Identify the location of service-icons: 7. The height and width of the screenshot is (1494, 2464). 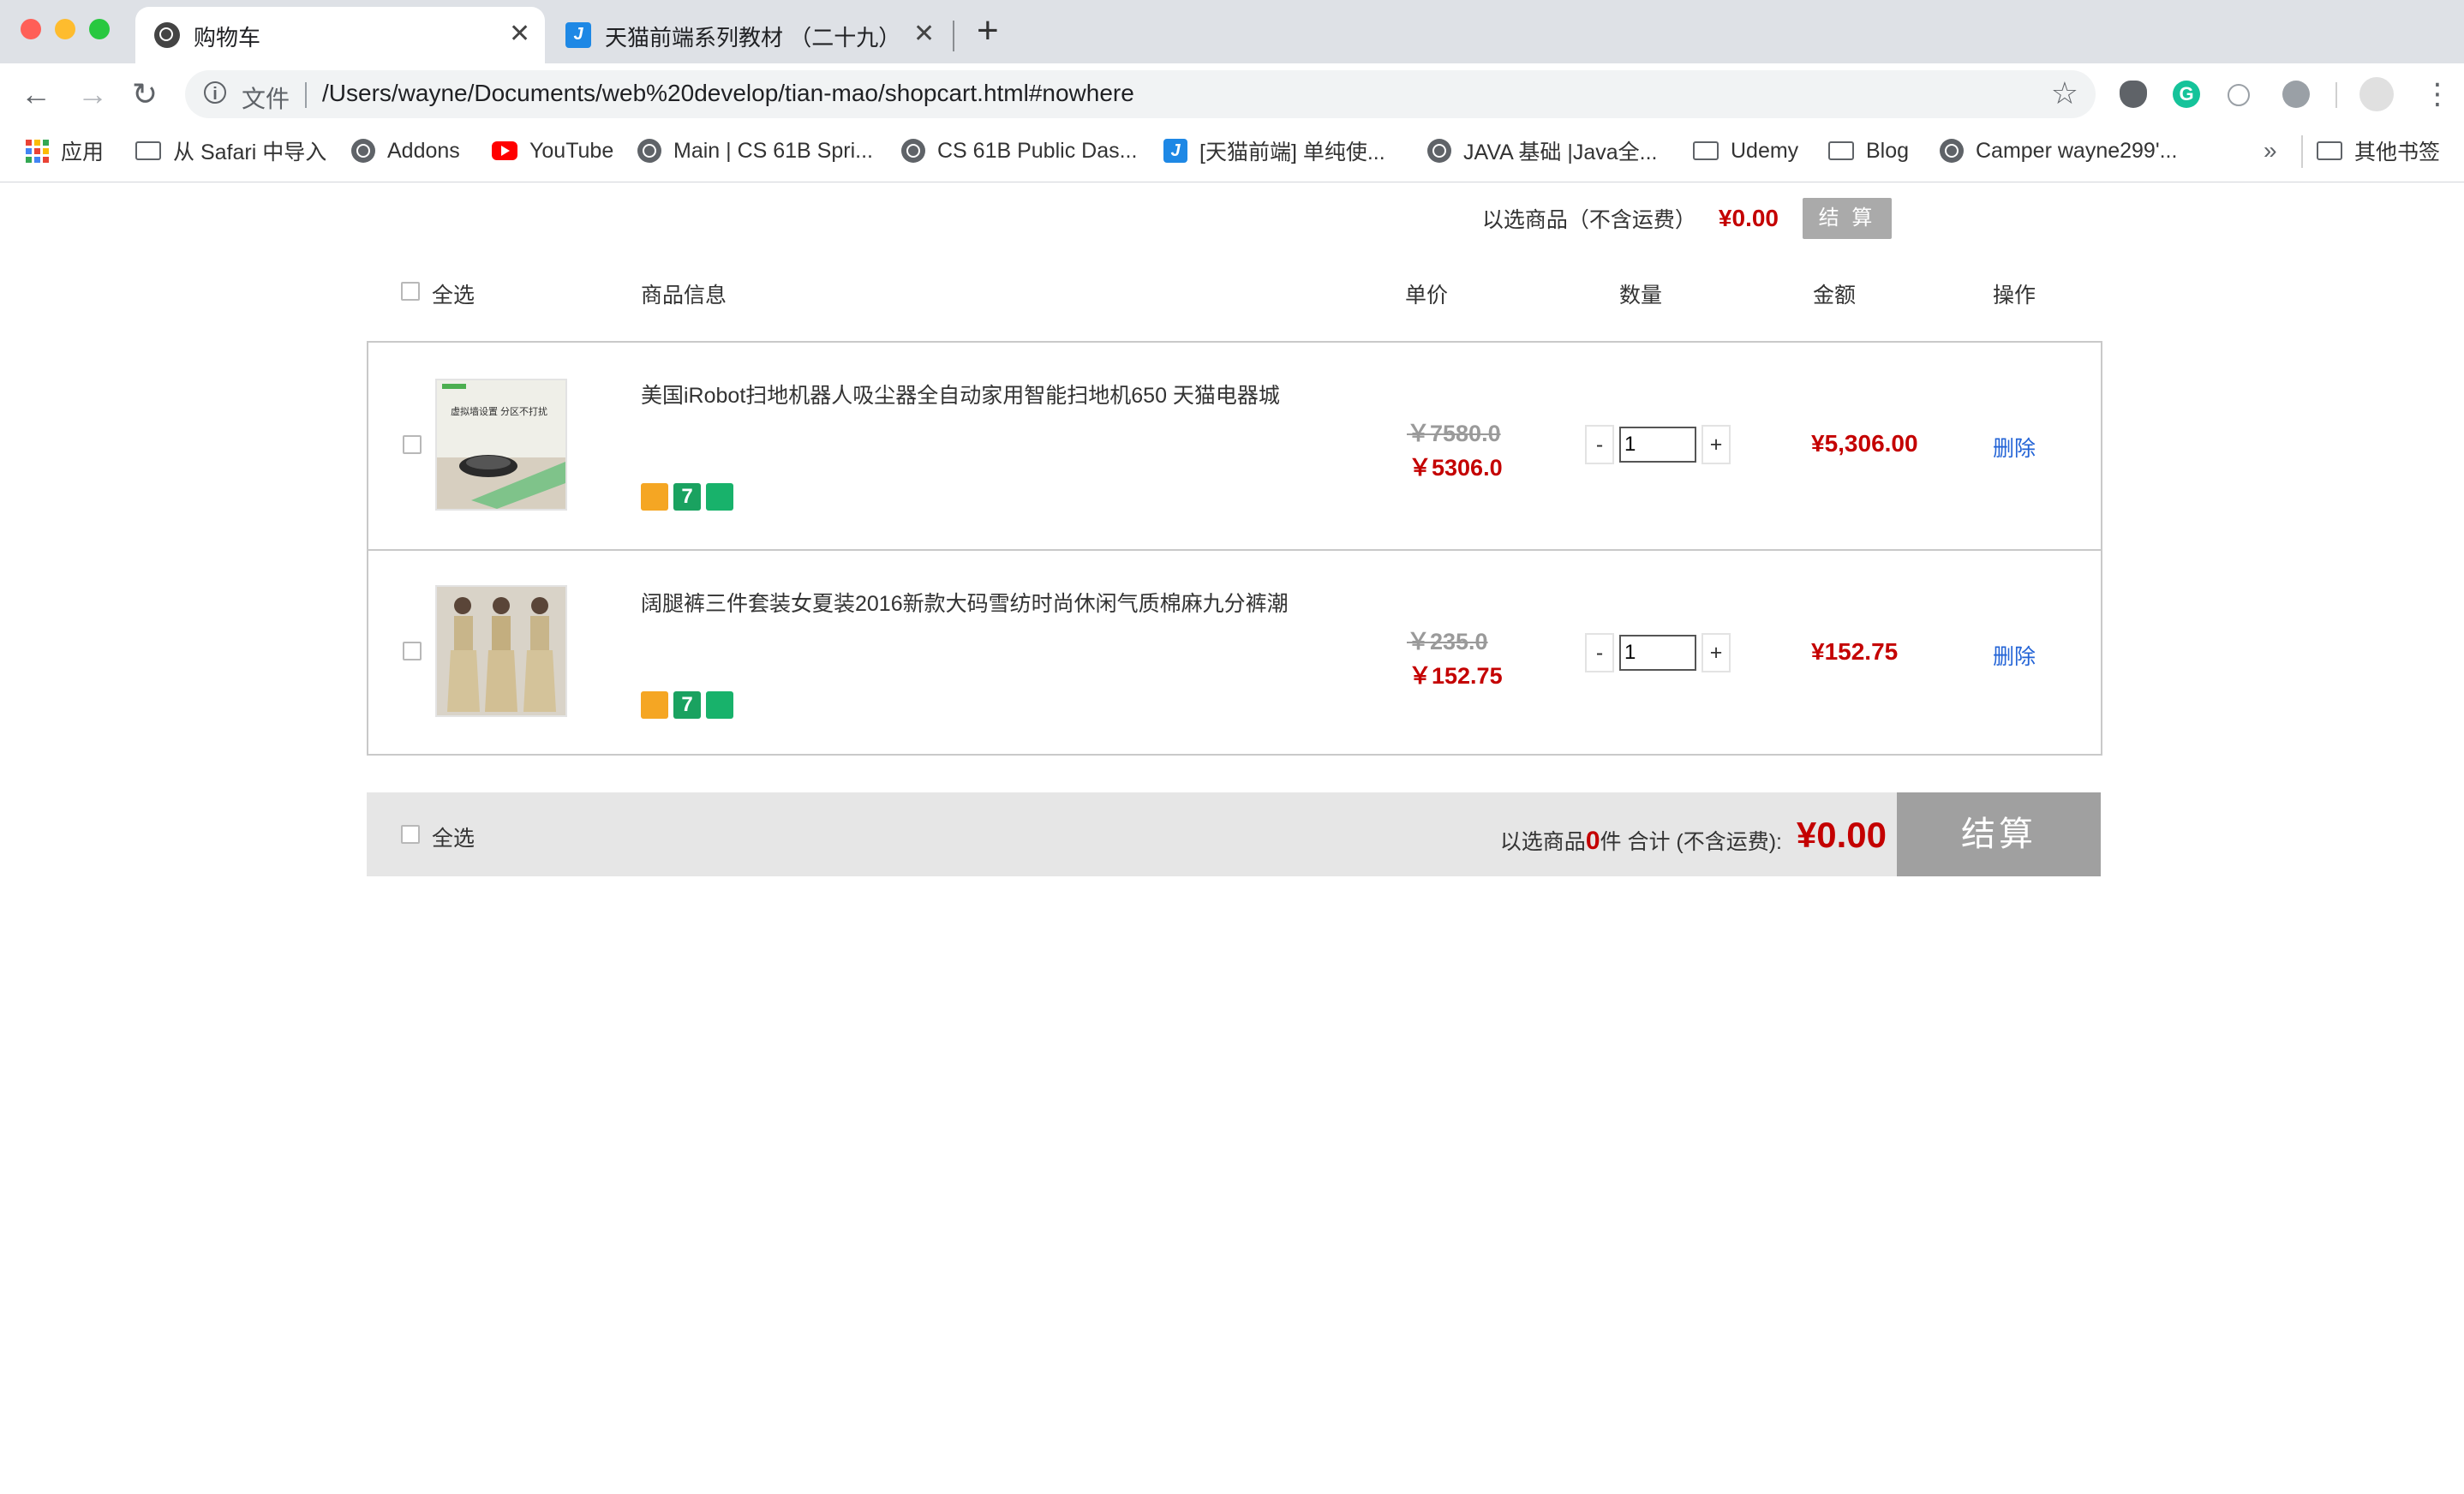
(687, 497).